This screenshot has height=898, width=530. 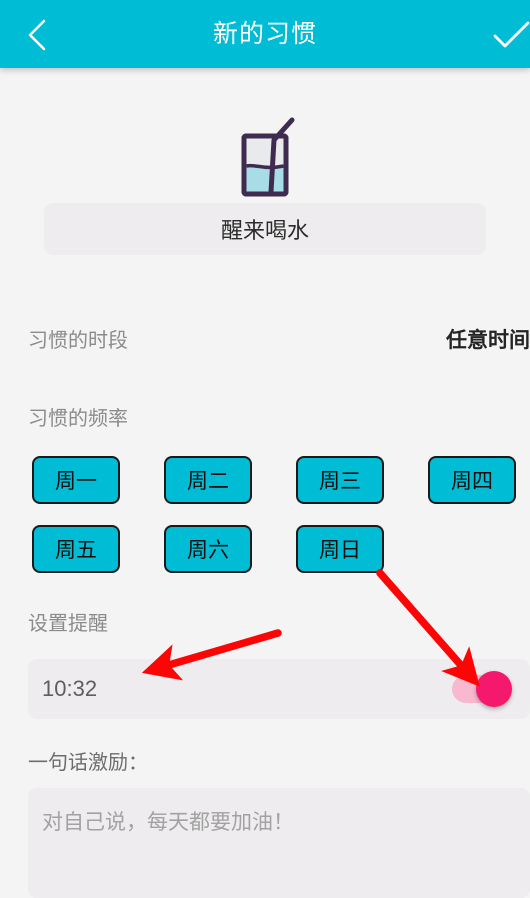 I want to click on habit-period-value: 任意时间, so click(x=488, y=340).